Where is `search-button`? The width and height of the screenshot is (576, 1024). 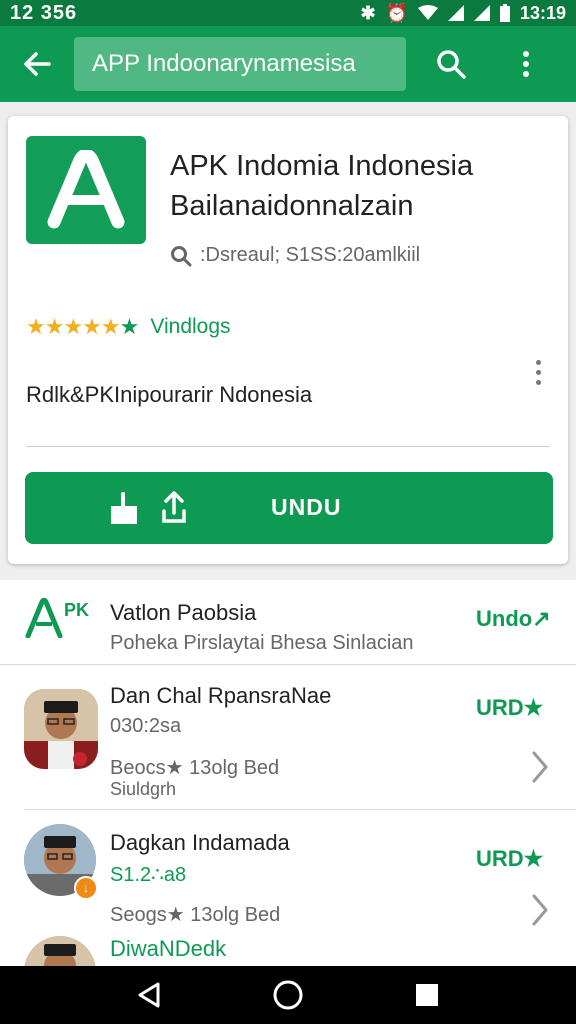 search-button is located at coordinates (451, 64).